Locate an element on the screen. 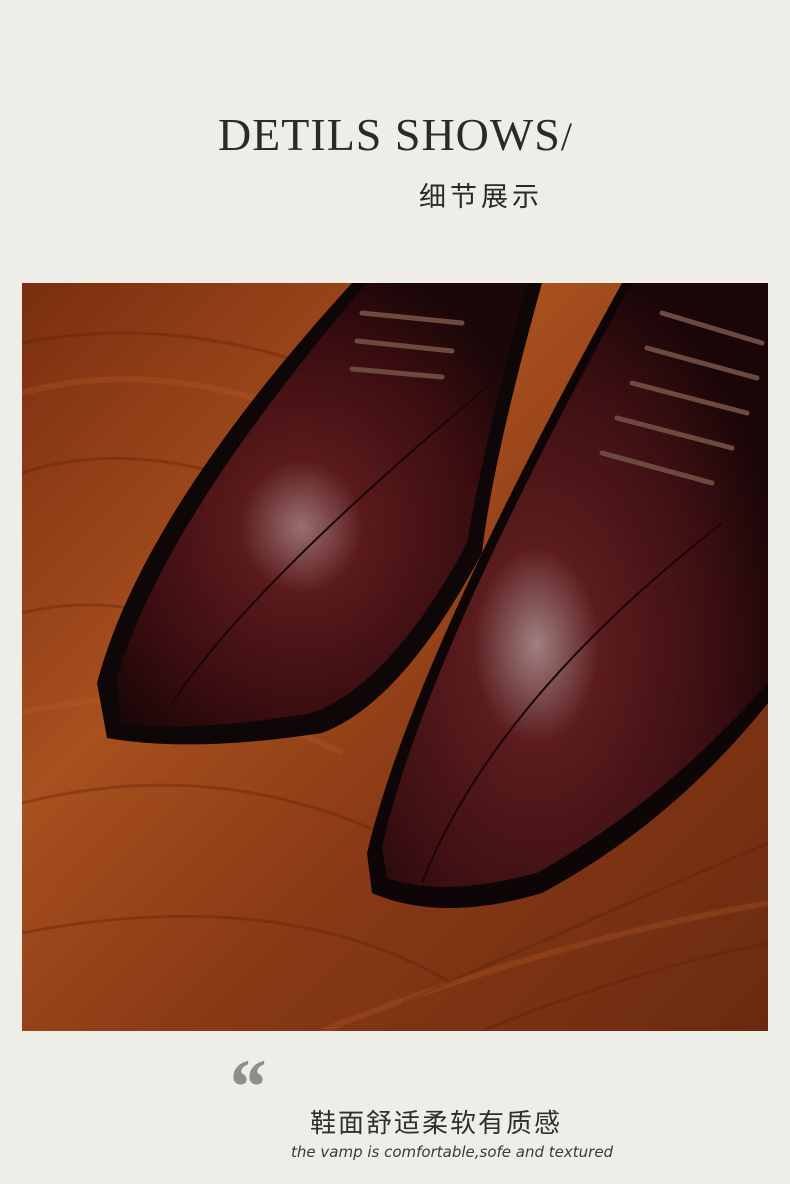  quote-mark-icon: “ is located at coordinates (245, 1086).